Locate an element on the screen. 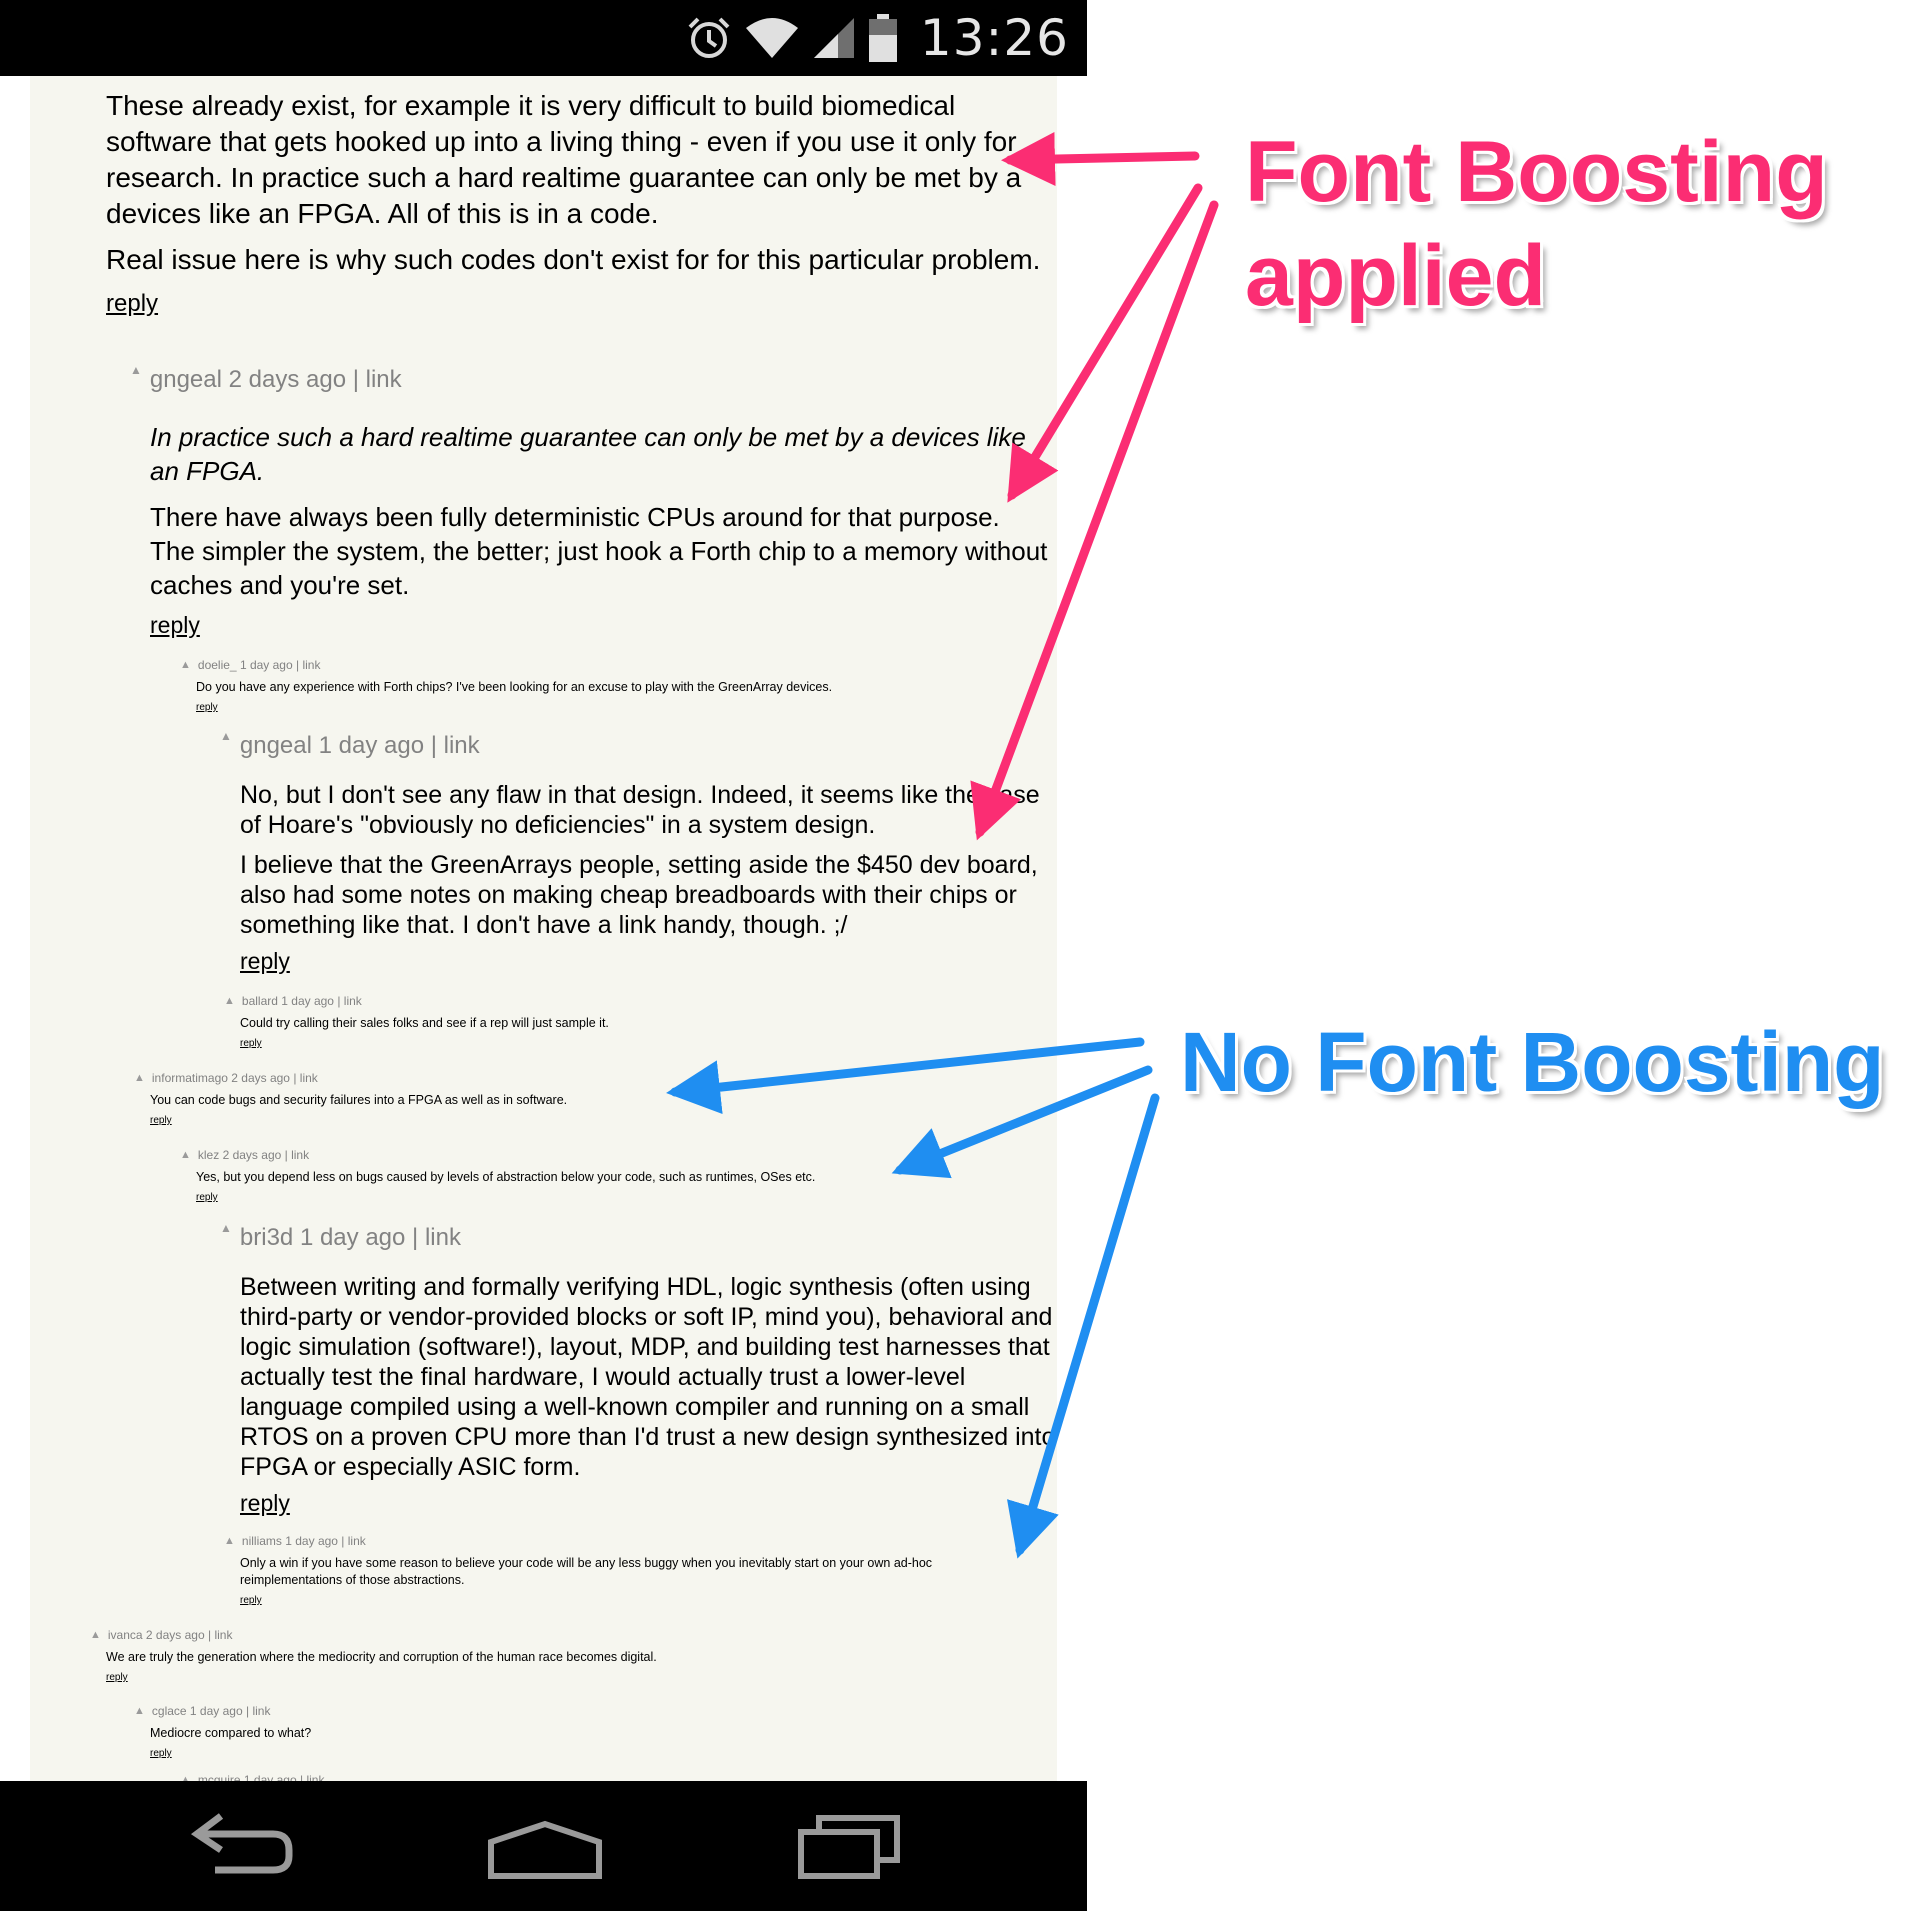 The width and height of the screenshot is (1928, 1911). comment-header: ▲ nilliams 1 day ago | link is located at coordinates (295, 1541).